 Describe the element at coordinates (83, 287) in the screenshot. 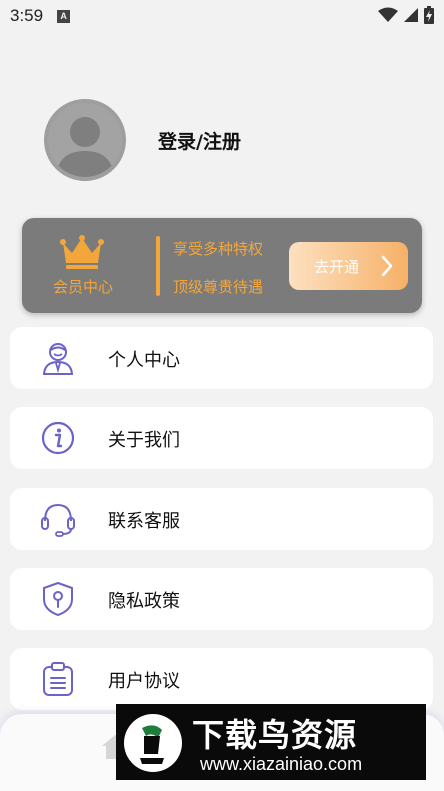

I see `vip-center-title: 会员中心` at that location.